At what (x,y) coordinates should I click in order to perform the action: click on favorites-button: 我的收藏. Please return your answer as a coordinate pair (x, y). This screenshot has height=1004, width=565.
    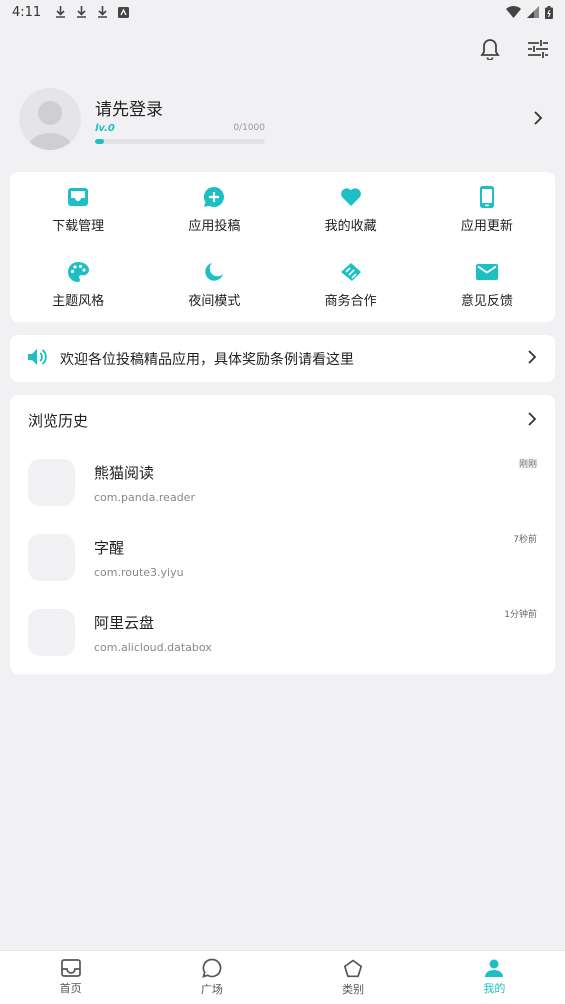
    Looking at the image, I should click on (351, 209).